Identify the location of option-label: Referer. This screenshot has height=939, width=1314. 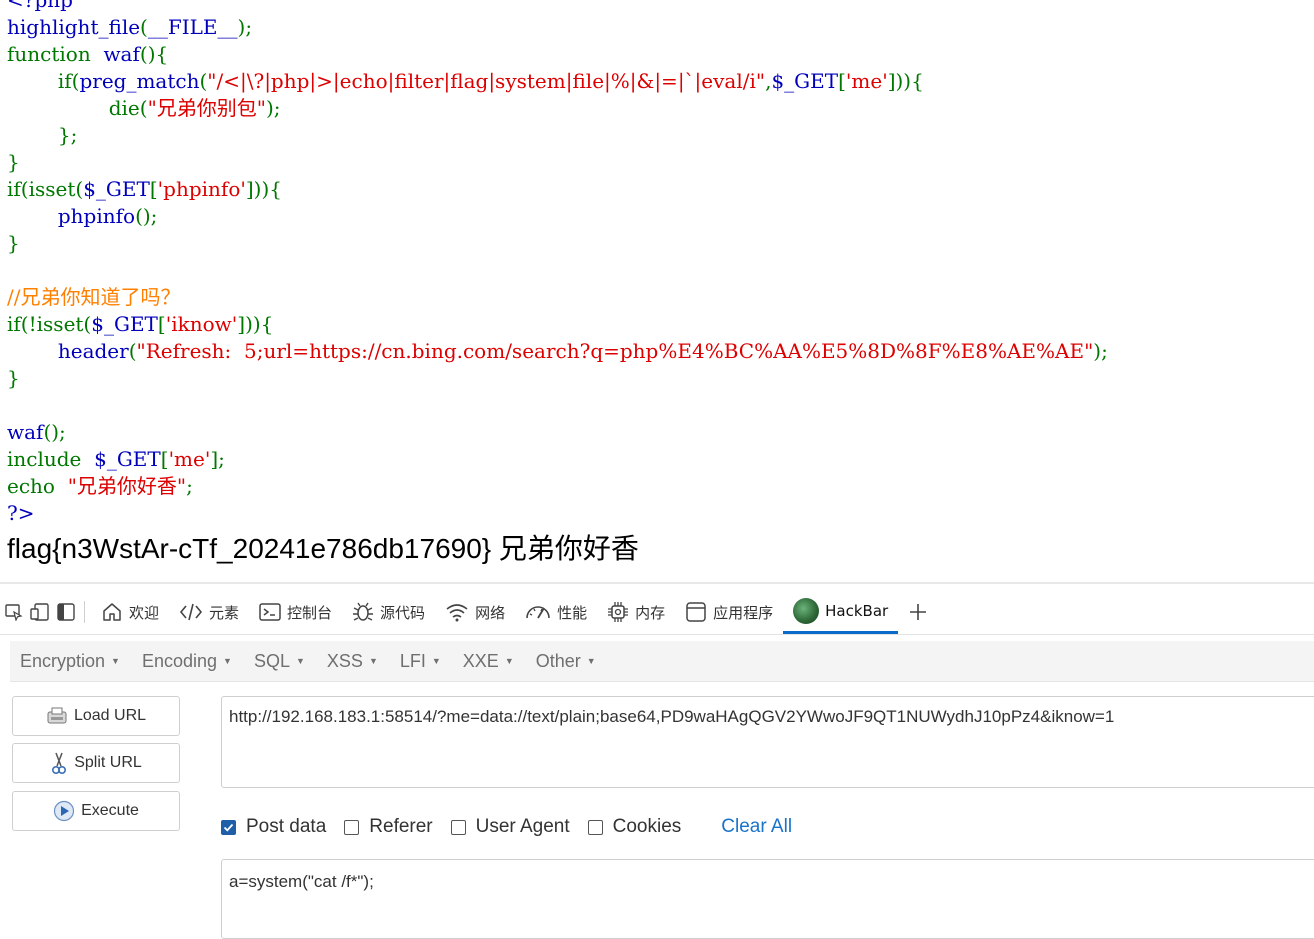
(401, 826).